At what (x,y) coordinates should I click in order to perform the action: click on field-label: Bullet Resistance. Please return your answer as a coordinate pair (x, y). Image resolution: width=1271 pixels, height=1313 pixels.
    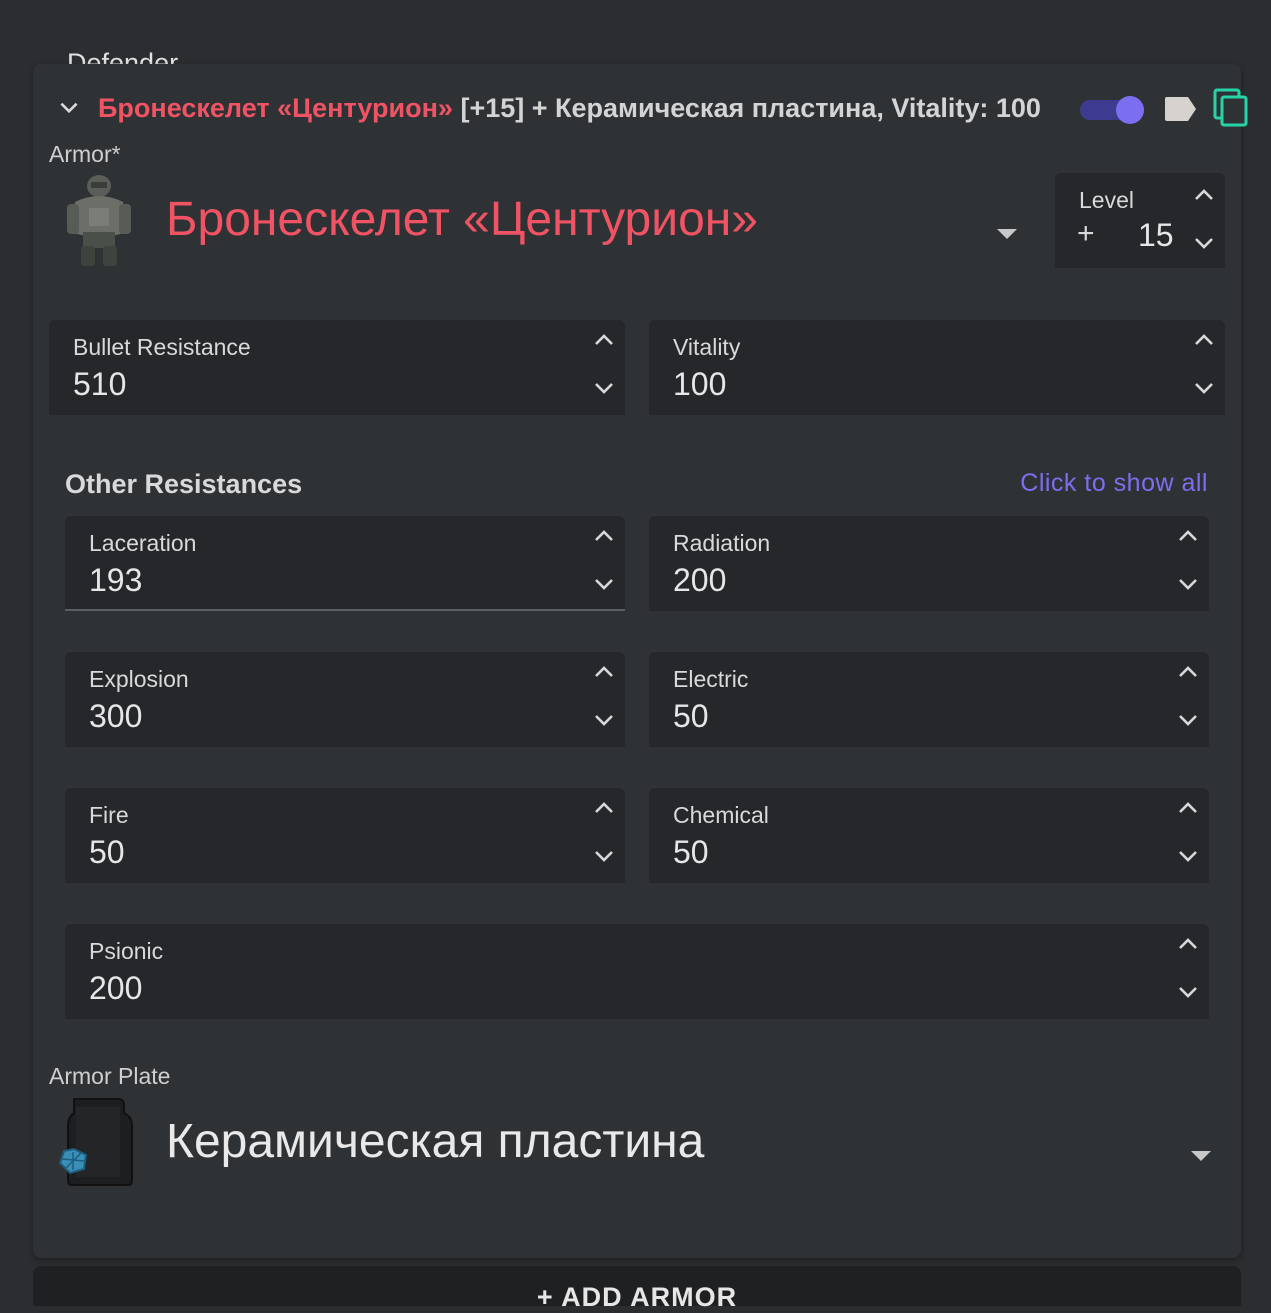
    Looking at the image, I should click on (162, 347).